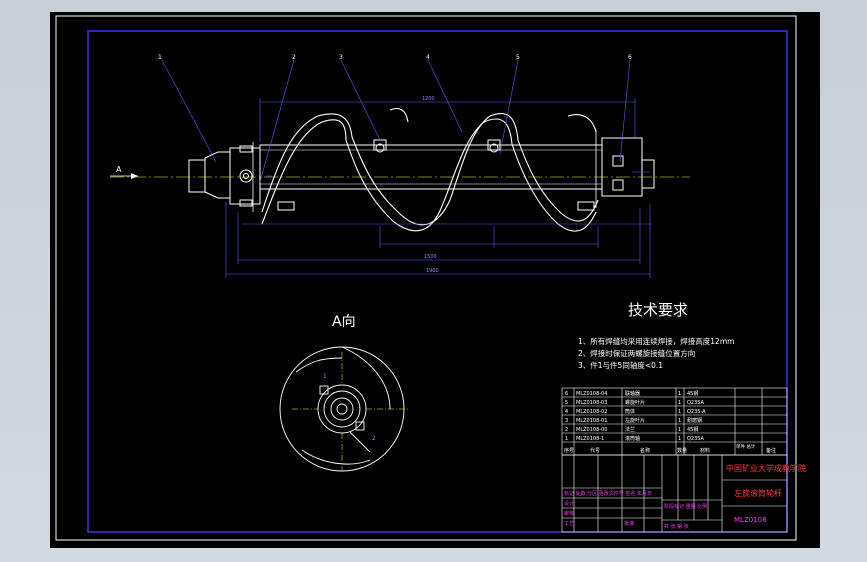  Describe the element at coordinates (341, 57) in the screenshot. I see `callout-3: 3` at that location.